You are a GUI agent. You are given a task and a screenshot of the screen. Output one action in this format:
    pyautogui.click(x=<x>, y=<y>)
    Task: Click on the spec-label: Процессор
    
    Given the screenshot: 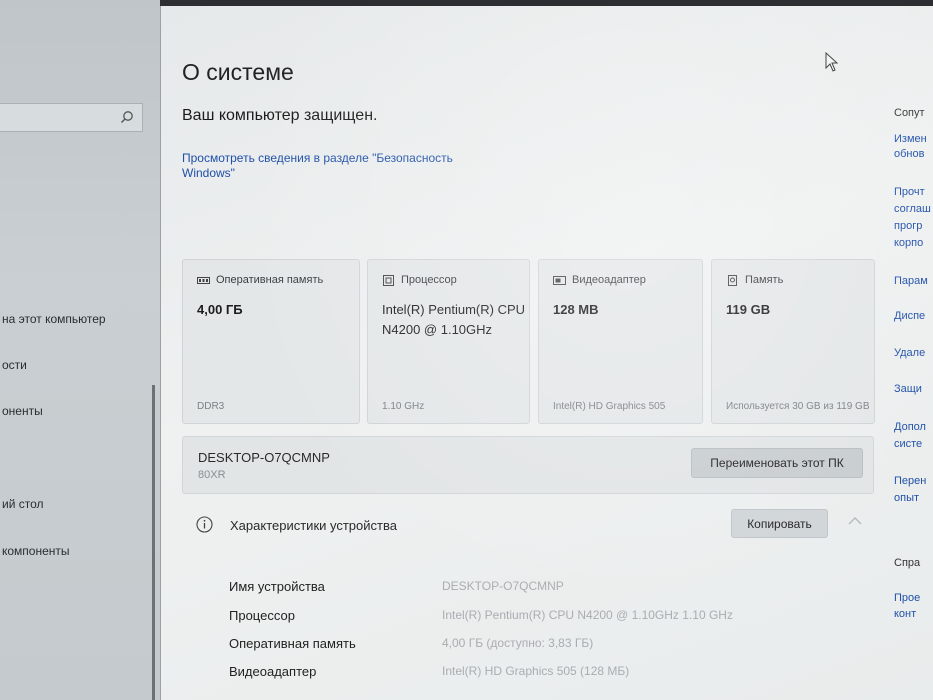 What is the action you would take?
    pyautogui.click(x=262, y=615)
    